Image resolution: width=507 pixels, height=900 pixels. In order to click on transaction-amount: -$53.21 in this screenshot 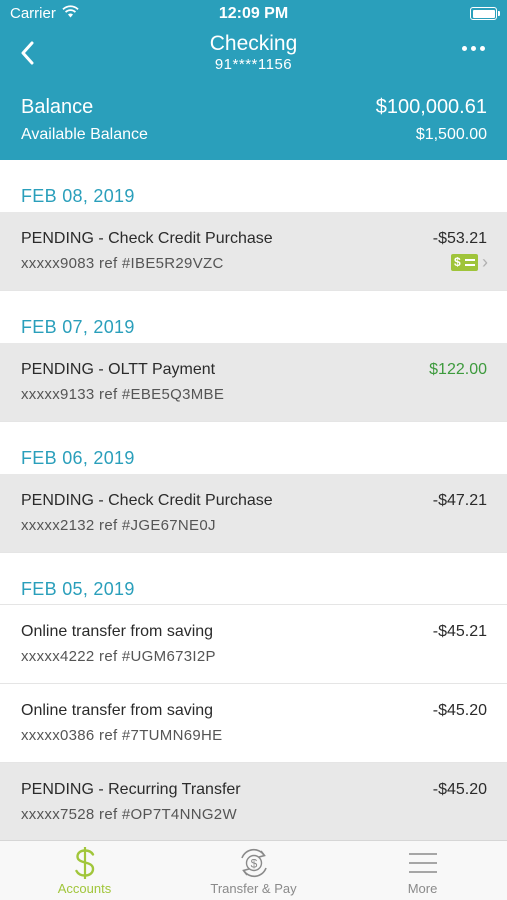, I will do `click(459, 238)`.